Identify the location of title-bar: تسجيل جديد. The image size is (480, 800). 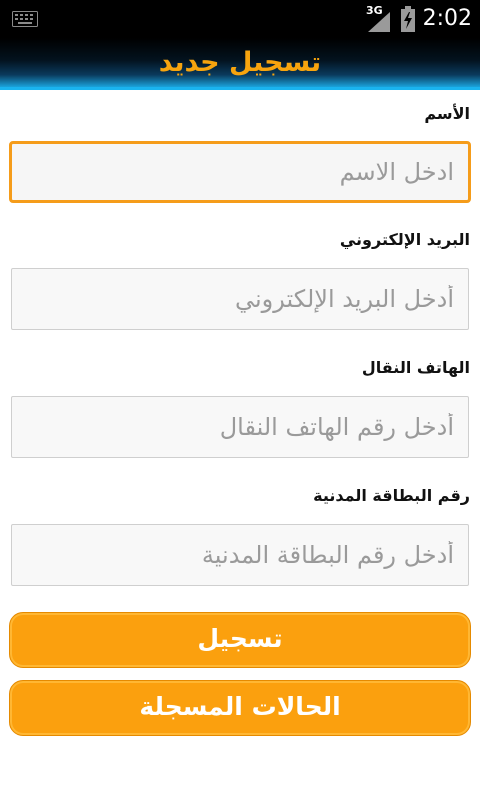
(240, 64).